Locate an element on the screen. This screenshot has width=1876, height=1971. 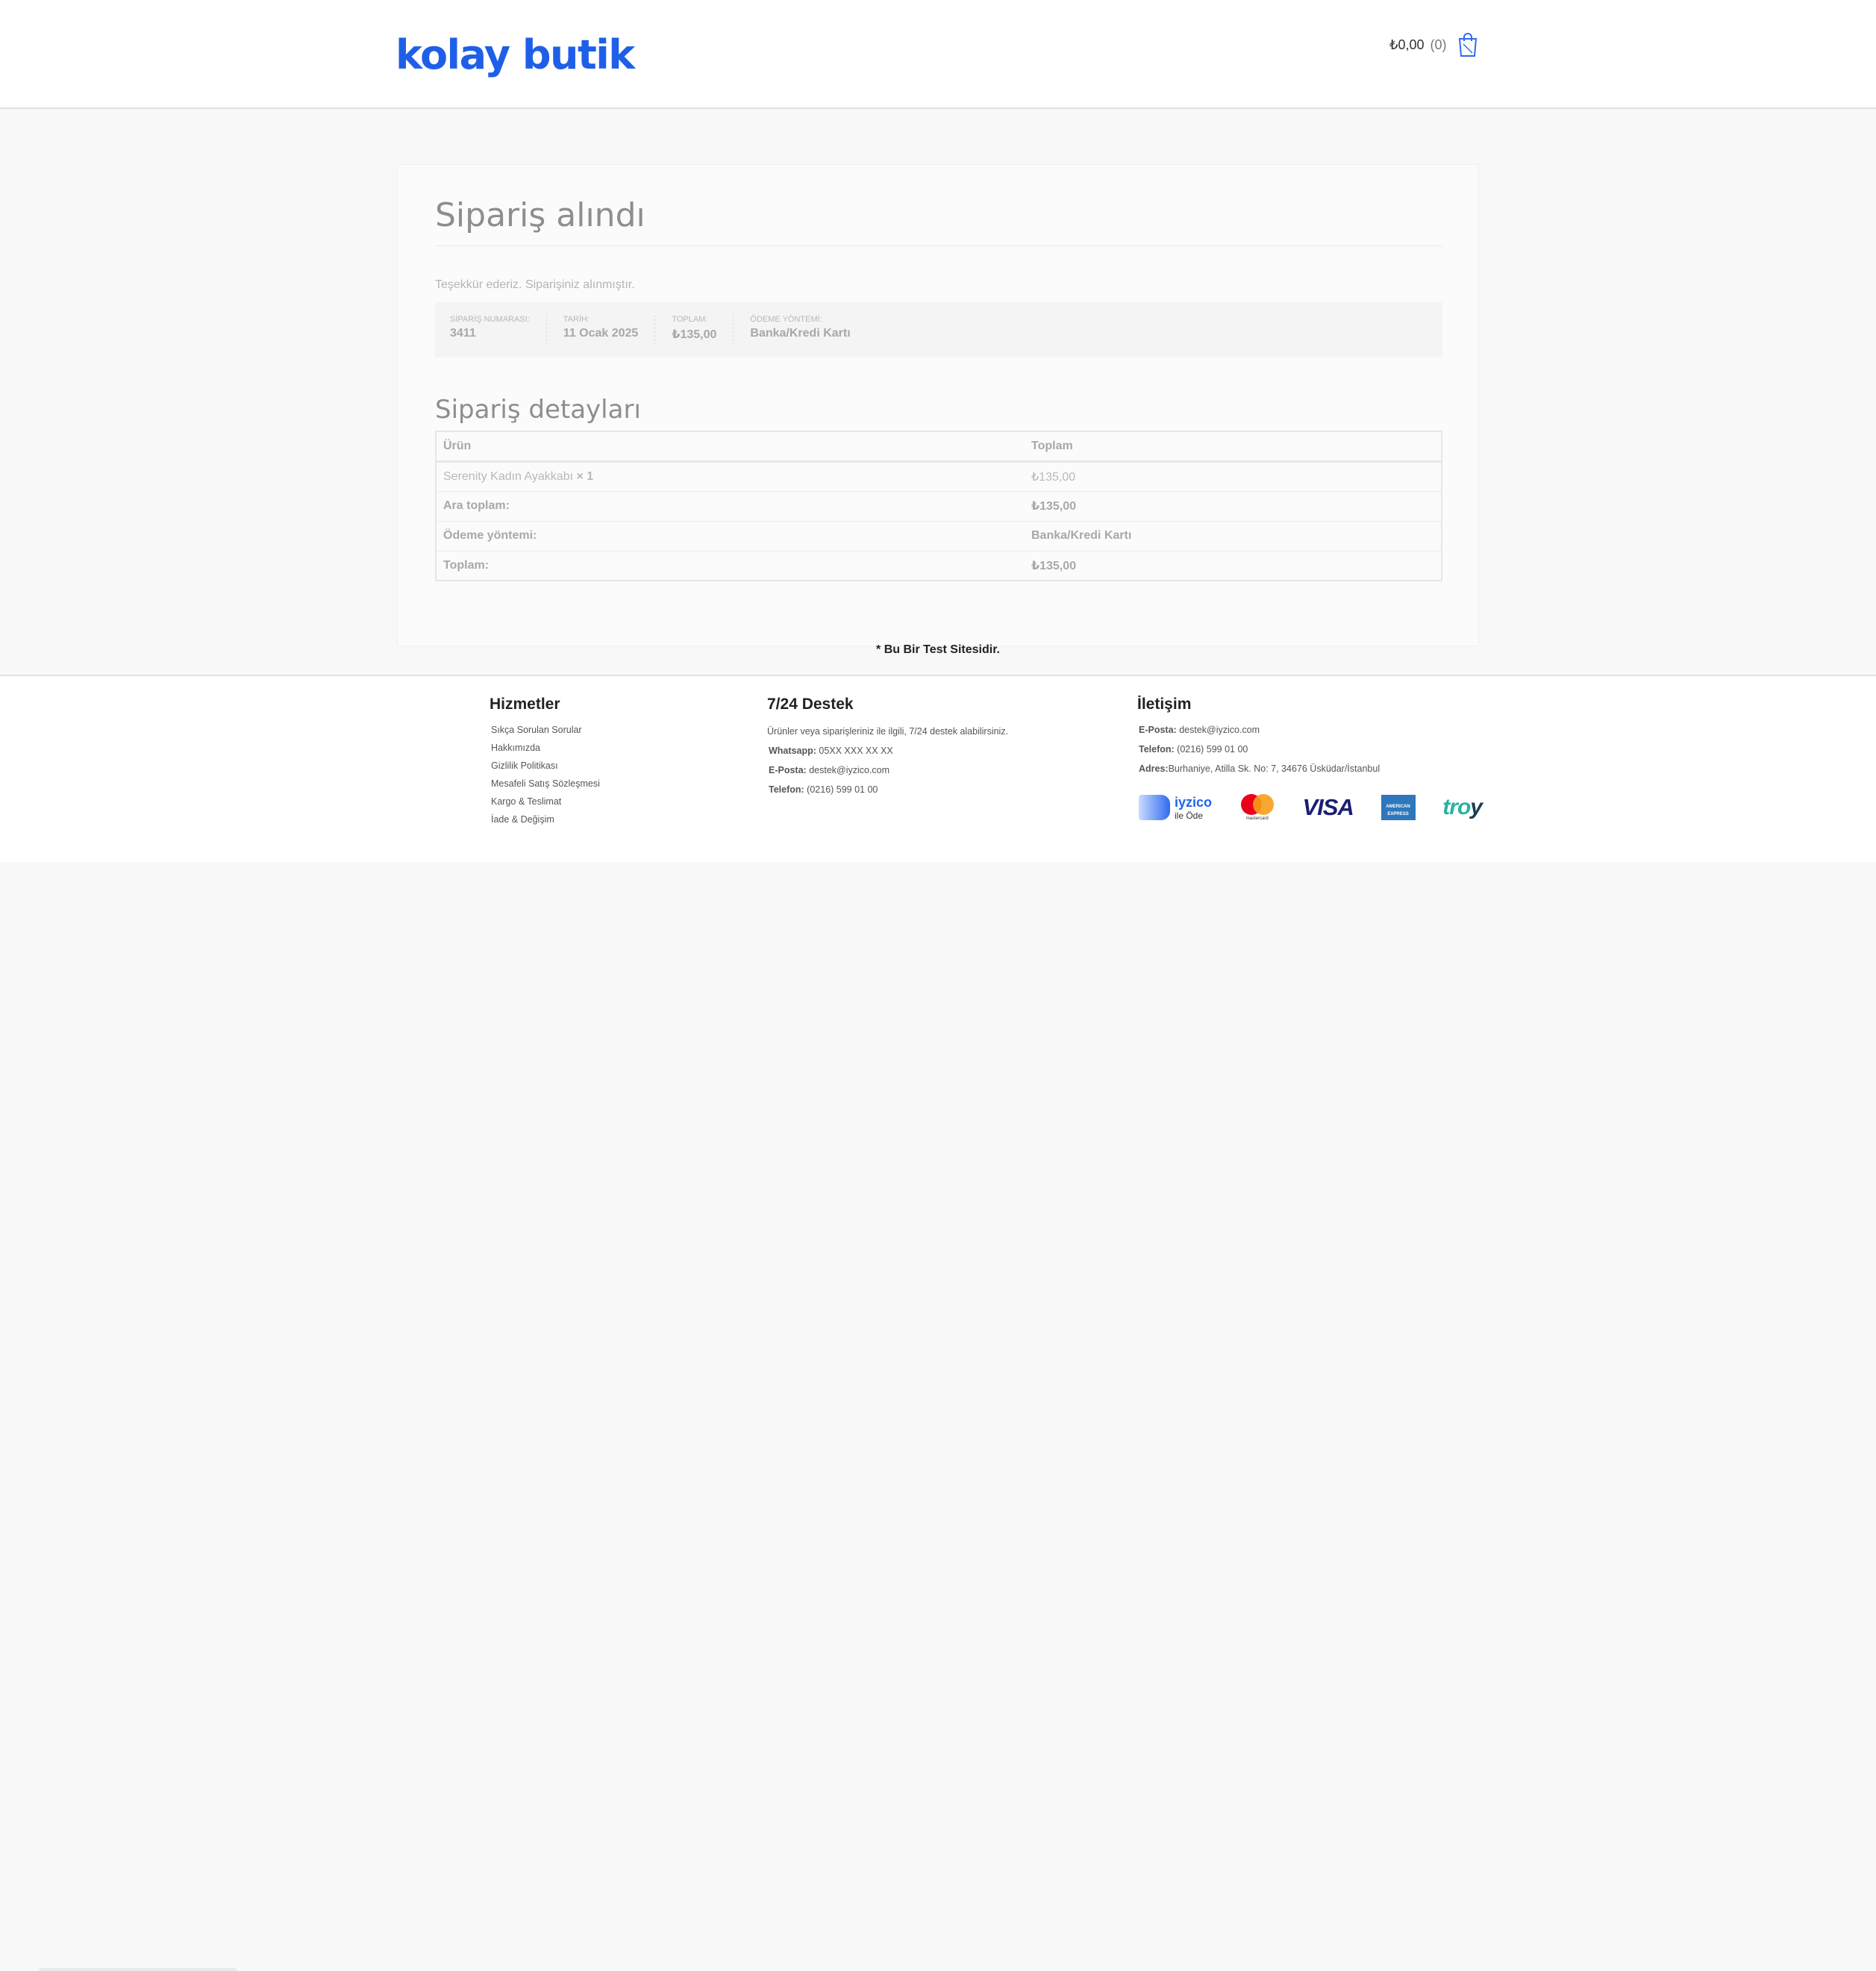
mastercard-wordmark: mastercard is located at coordinates (1257, 818).